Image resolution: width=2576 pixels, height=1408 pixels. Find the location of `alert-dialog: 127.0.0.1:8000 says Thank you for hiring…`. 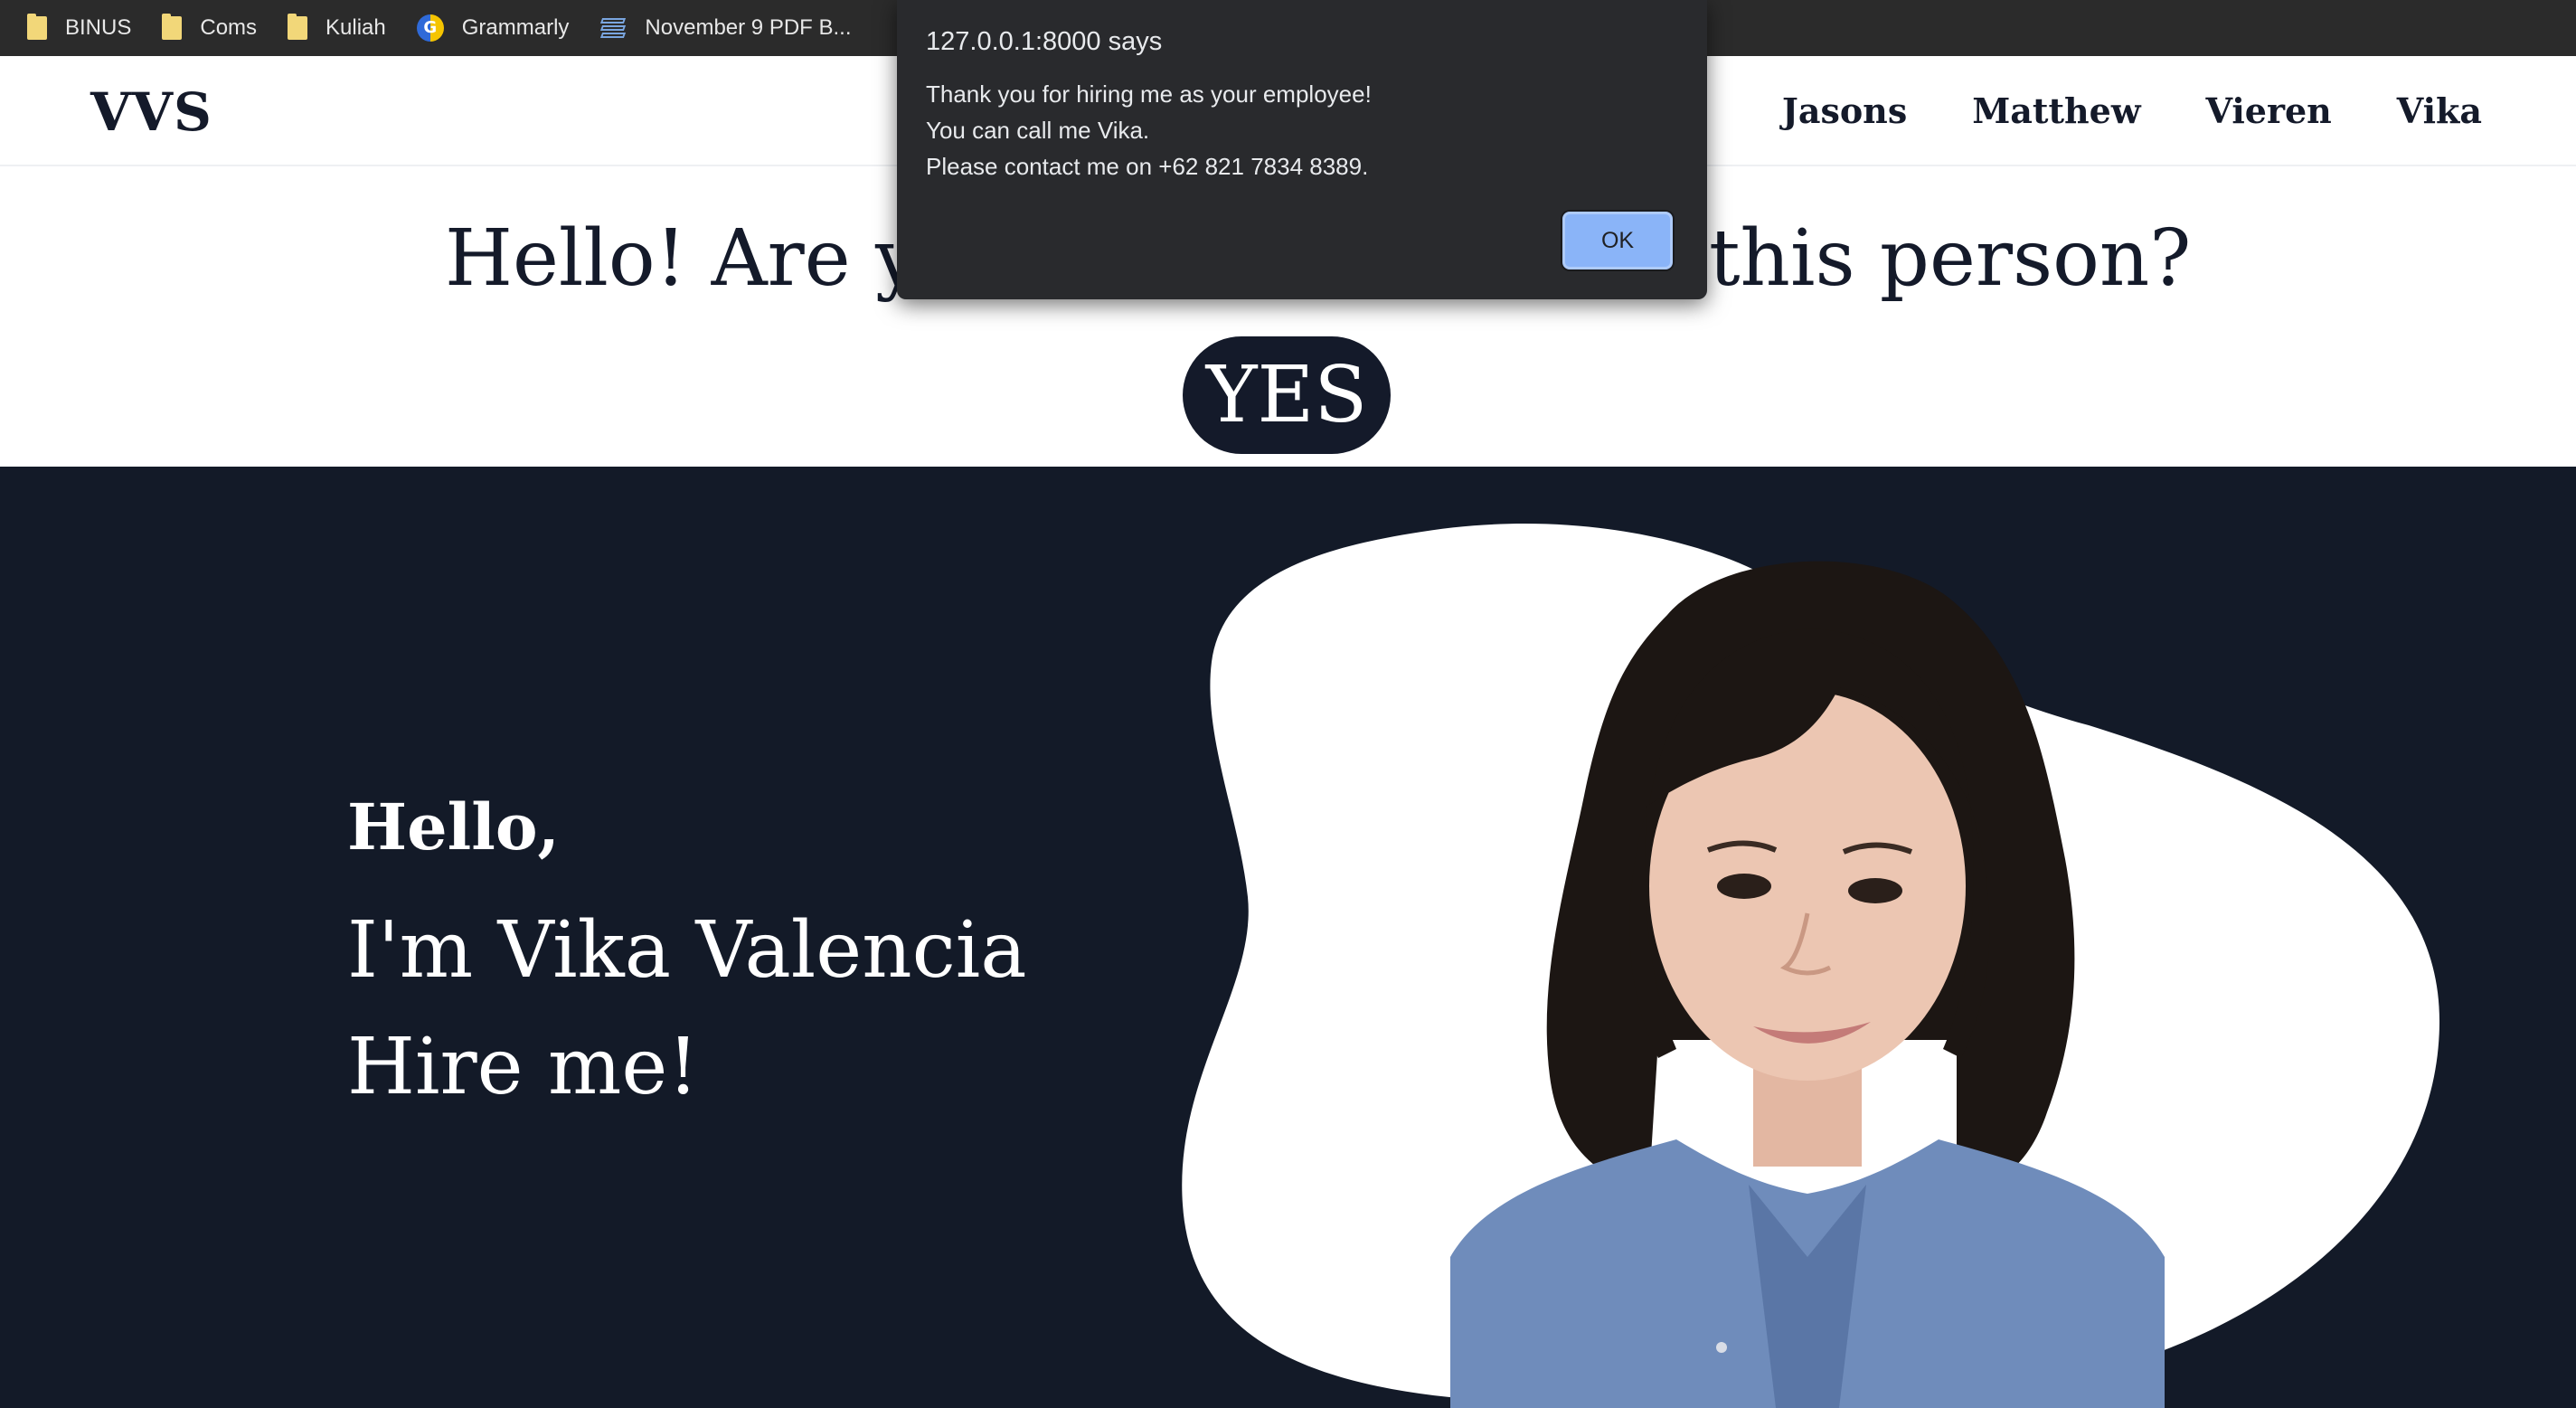

alert-dialog: 127.0.0.1:8000 says Thank you for hiring… is located at coordinates (1302, 149).